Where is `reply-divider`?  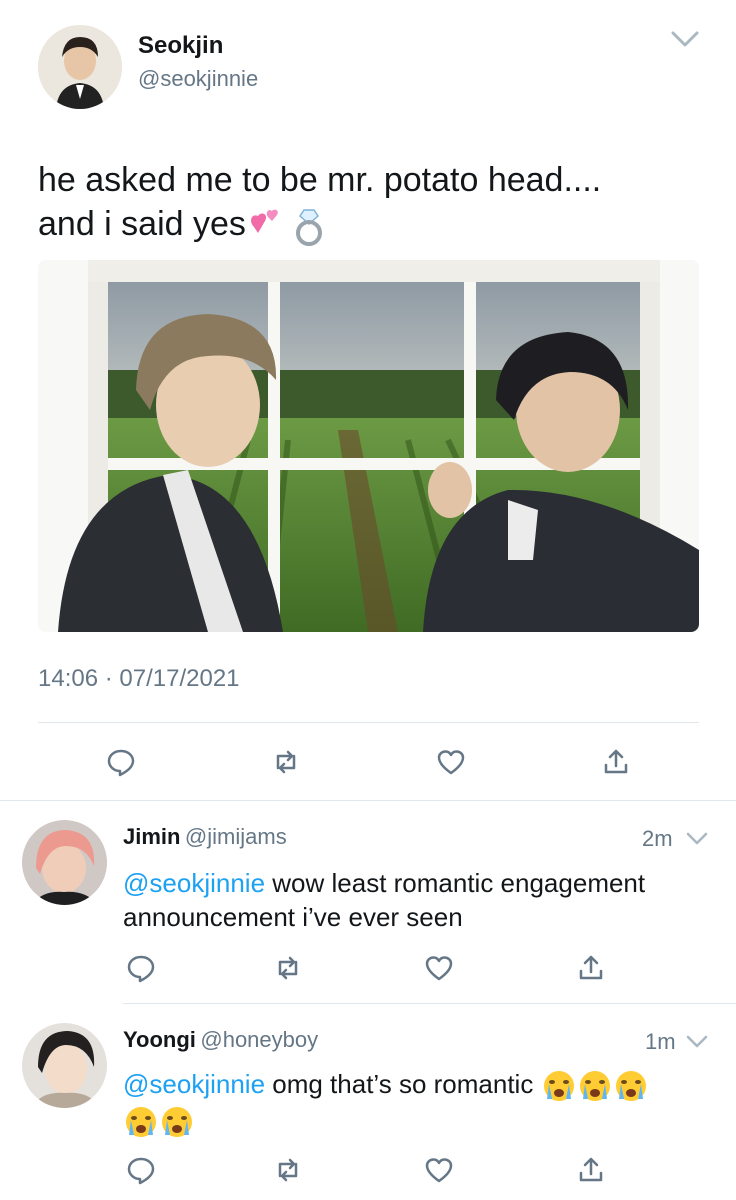 reply-divider is located at coordinates (429, 1003).